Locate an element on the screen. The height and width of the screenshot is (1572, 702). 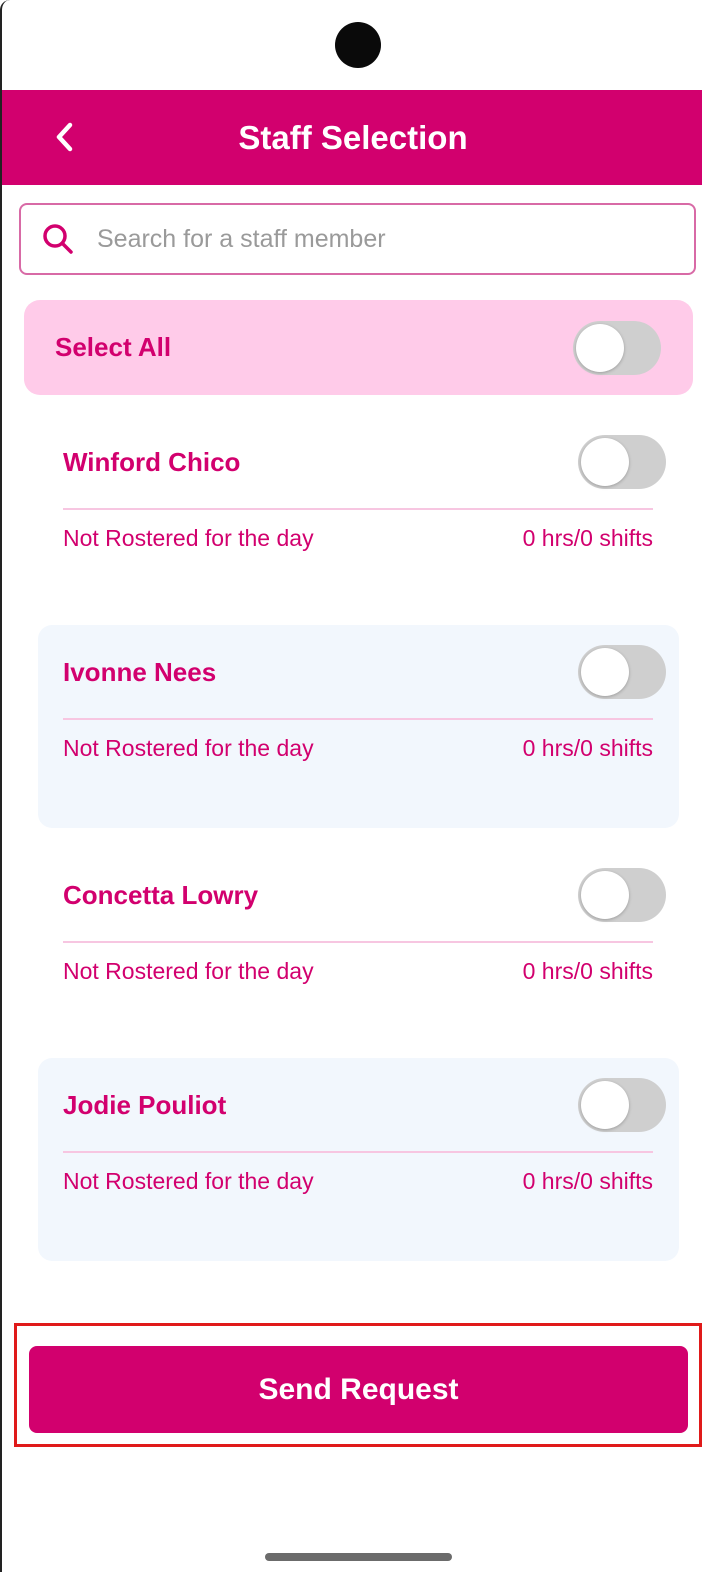
staff-card-header: Winford Chico is located at coordinates (364, 462).